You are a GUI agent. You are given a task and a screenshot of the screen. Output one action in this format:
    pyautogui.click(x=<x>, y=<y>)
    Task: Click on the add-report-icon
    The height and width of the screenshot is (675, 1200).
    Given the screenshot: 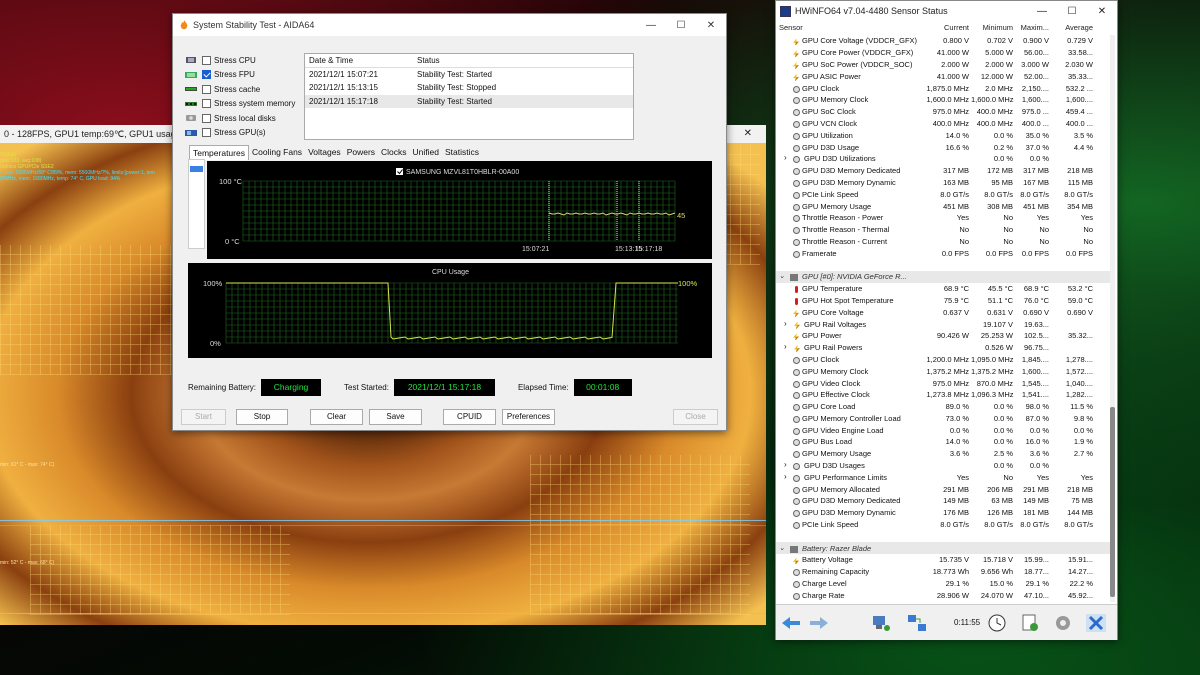 What is the action you would take?
    pyautogui.click(x=1030, y=623)
    